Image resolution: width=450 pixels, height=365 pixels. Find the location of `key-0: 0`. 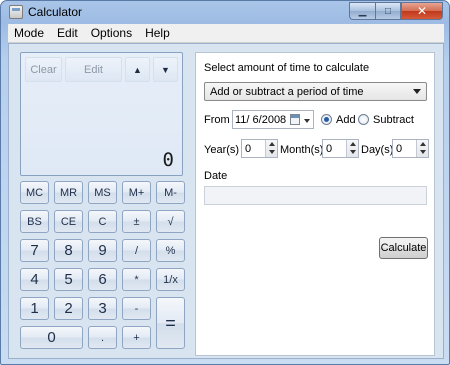

key-0: 0 is located at coordinates (51, 337).